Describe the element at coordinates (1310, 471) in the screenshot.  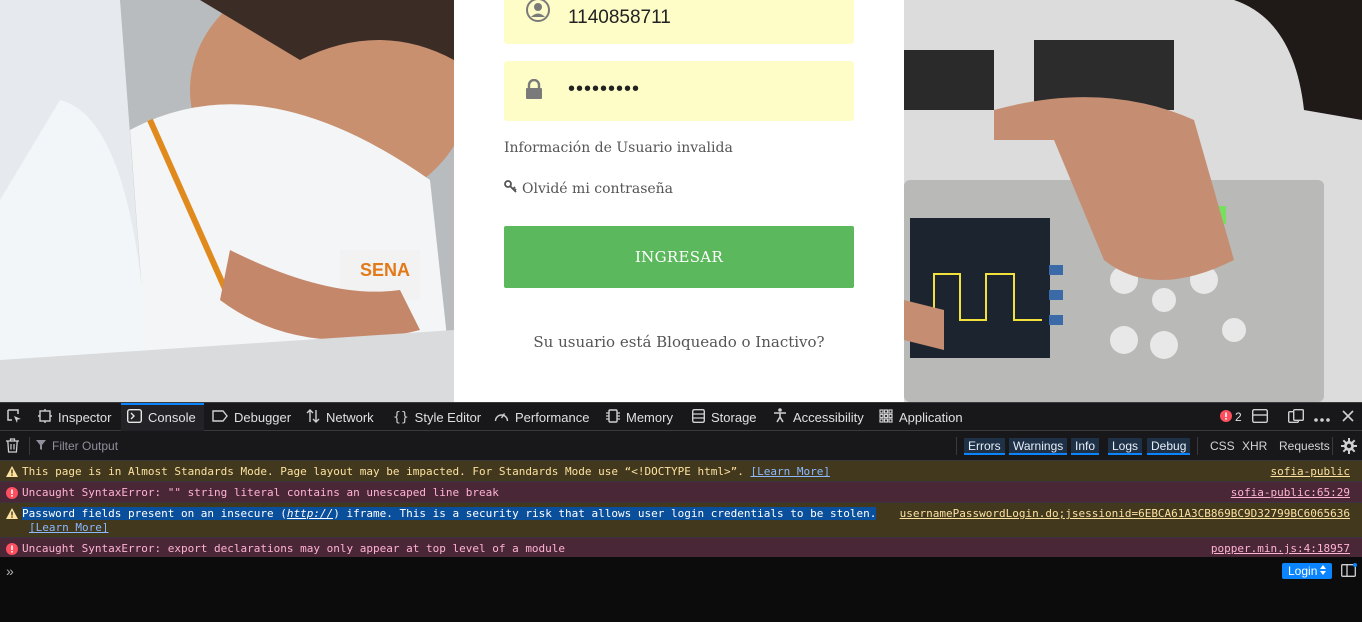
I see `message-source-link: sofia-public` at that location.